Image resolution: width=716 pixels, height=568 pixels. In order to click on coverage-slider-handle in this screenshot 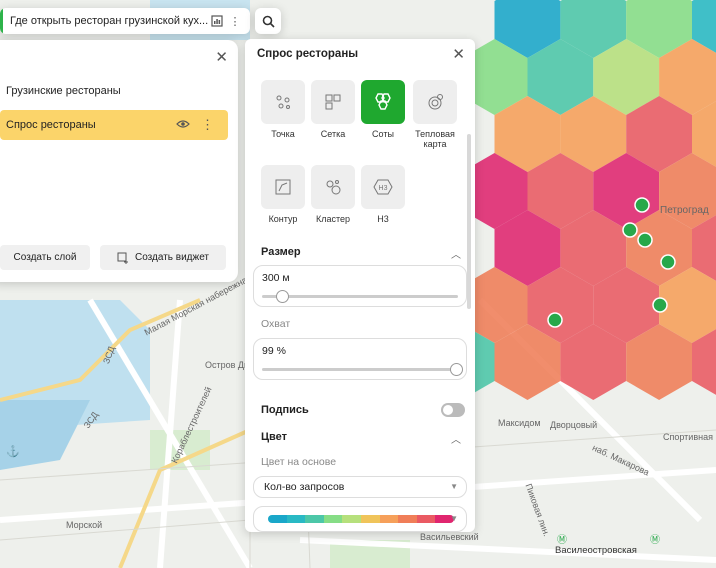, I will do `click(457, 369)`.